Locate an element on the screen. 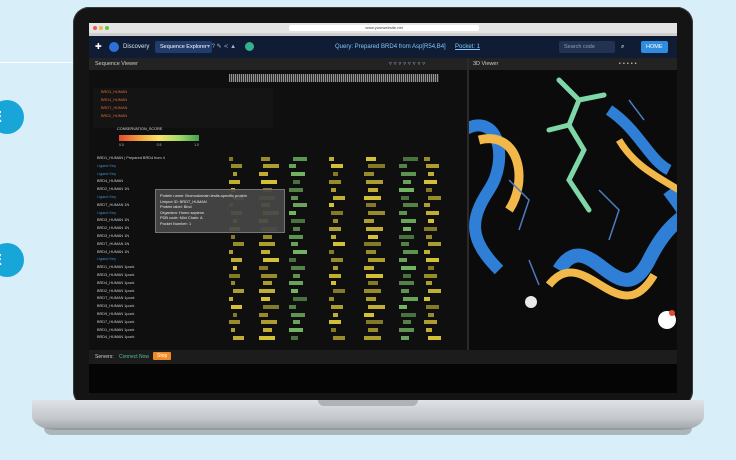 This screenshot has height=460, width=736. maximize-window-icon is located at coordinates (107, 28).